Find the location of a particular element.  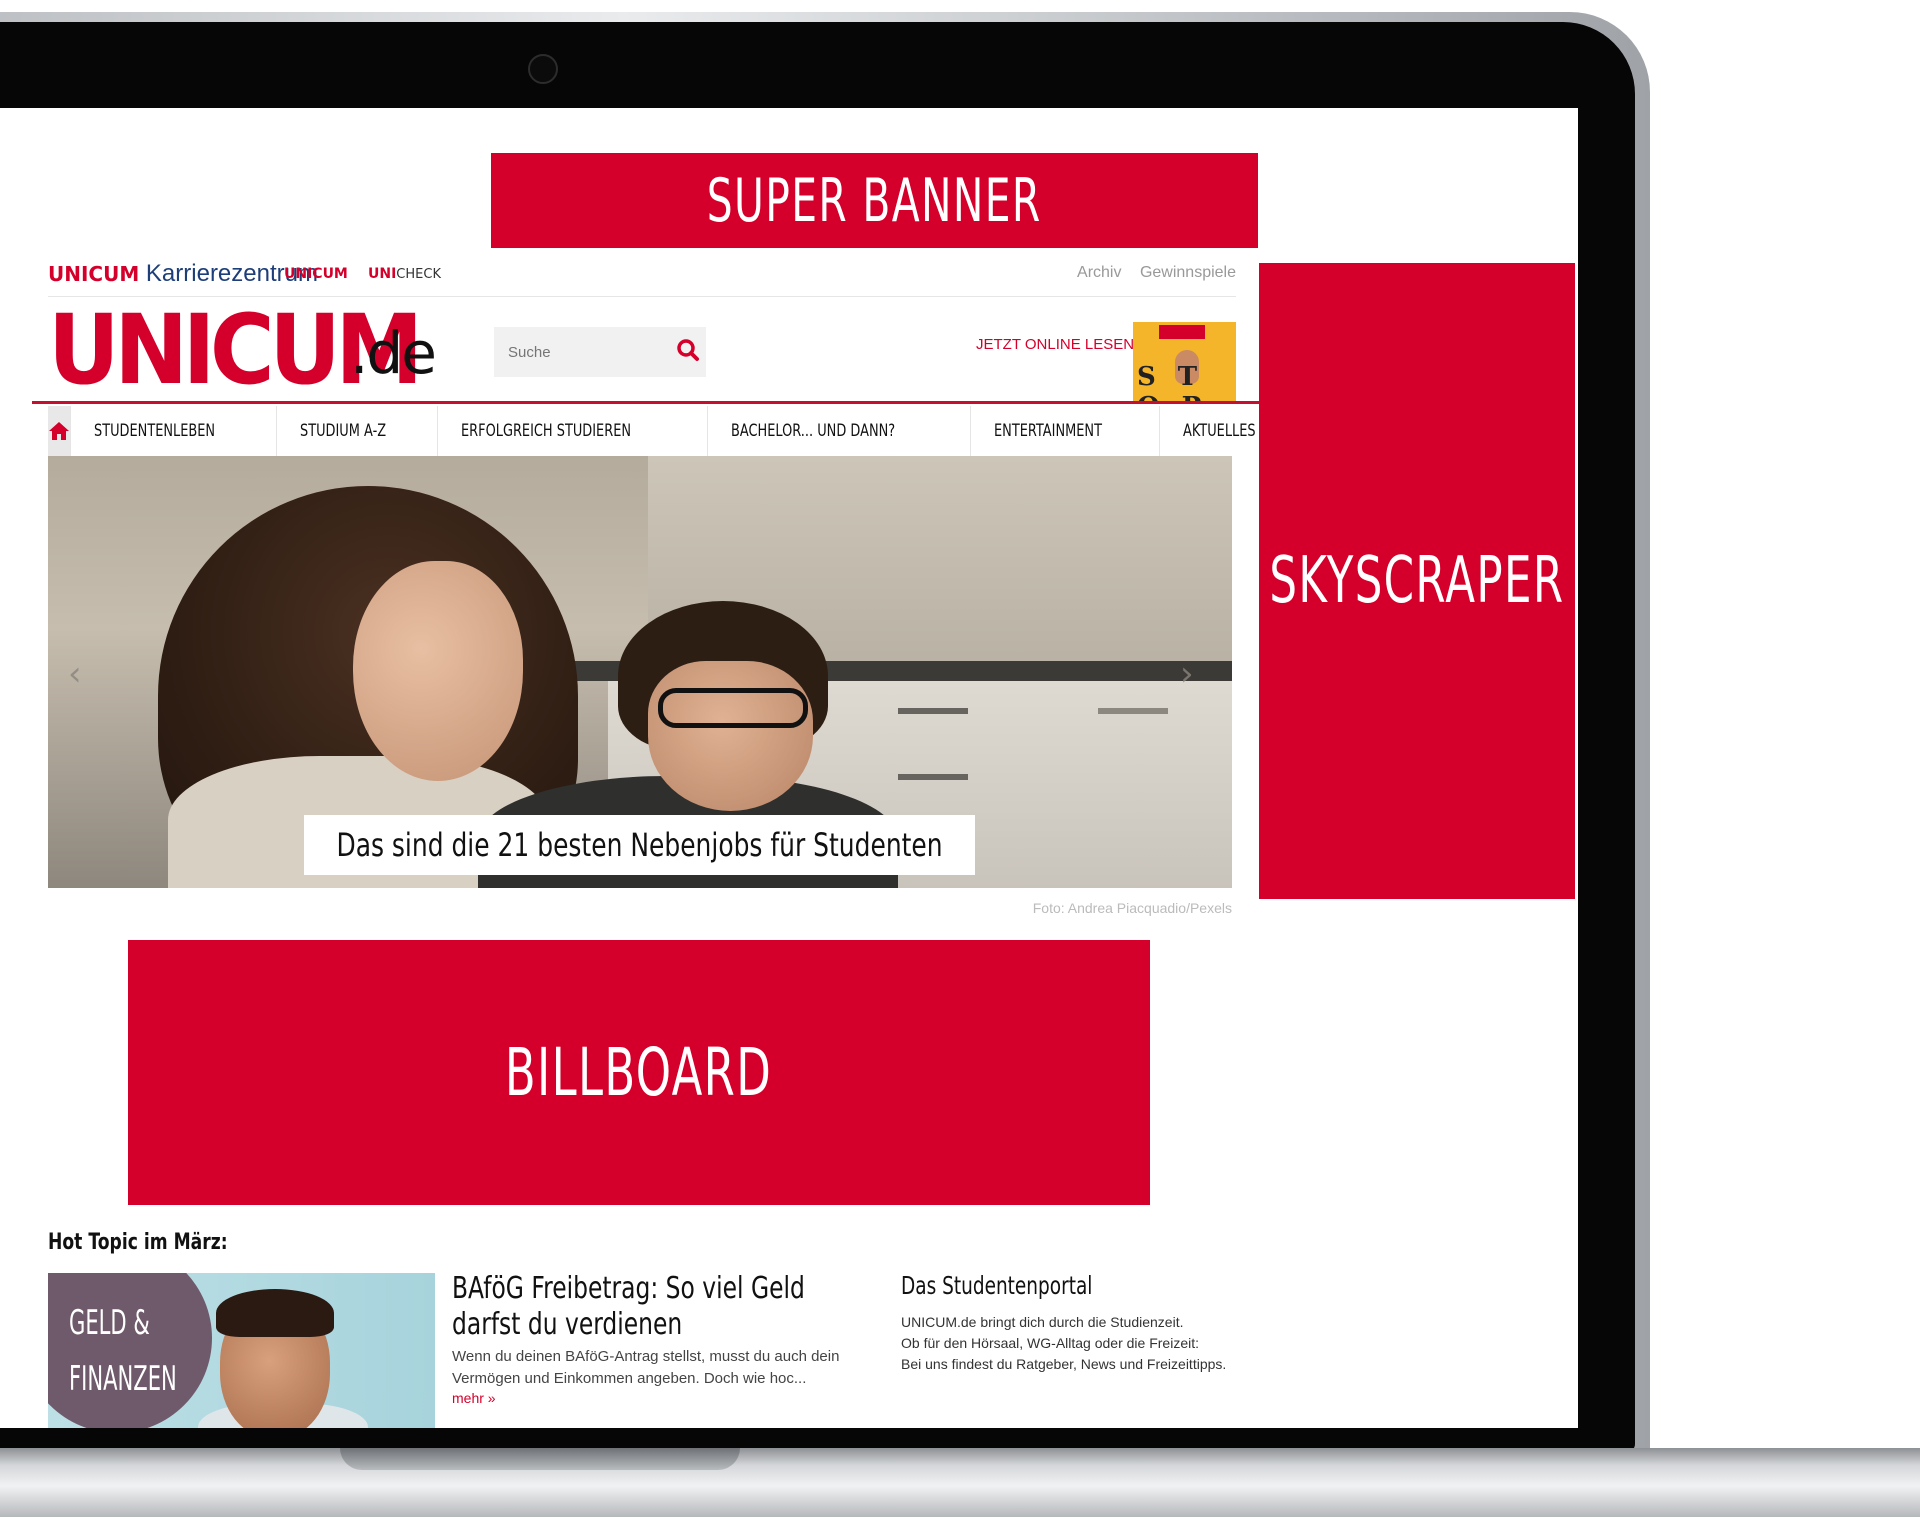

nav-item-studentenleben: STUDENTENLEBEN is located at coordinates (174, 431).